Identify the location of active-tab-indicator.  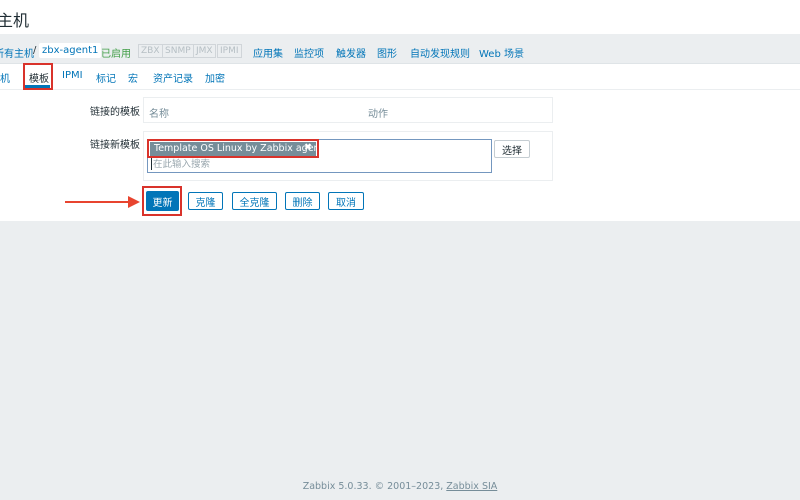
(37, 86).